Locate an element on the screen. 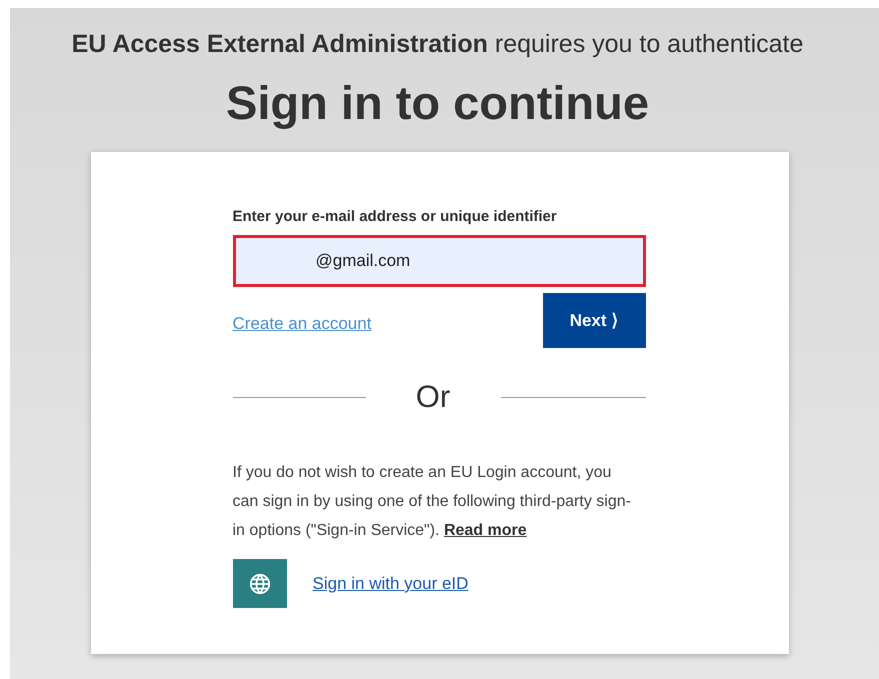 The image size is (879, 679). read-more-link: Read more is located at coordinates (485, 531).